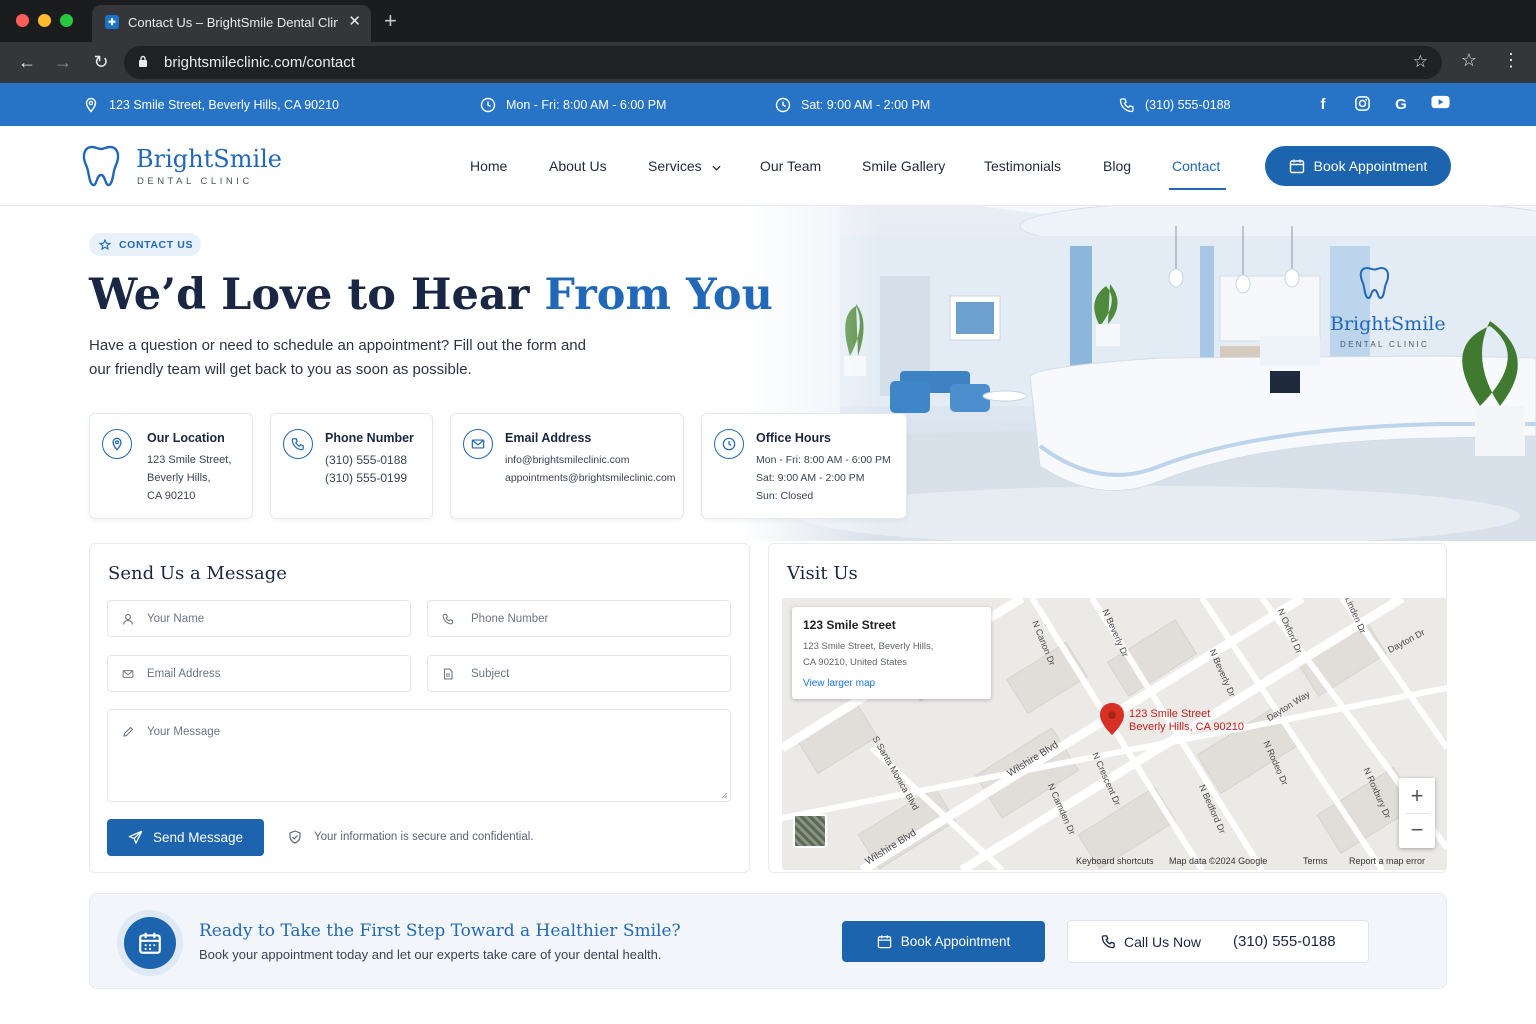  I want to click on nav-smile-gallery: Smile Gallery, so click(903, 166).